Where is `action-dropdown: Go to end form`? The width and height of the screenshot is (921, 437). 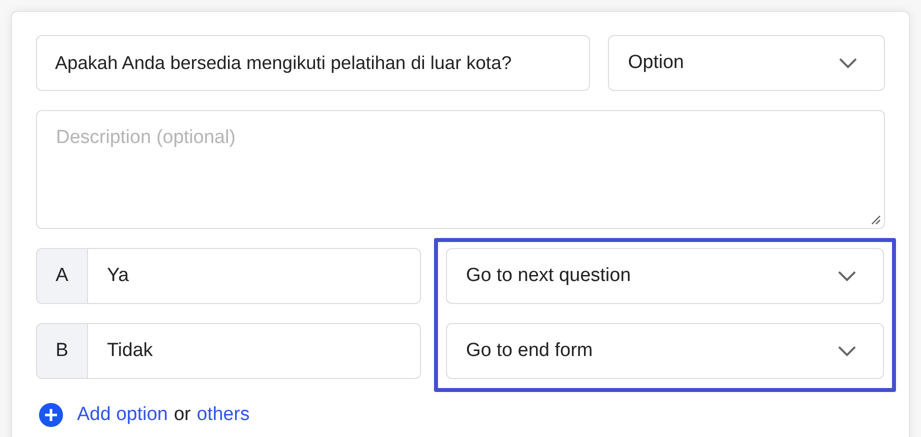 action-dropdown: Go to end form is located at coordinates (665, 351).